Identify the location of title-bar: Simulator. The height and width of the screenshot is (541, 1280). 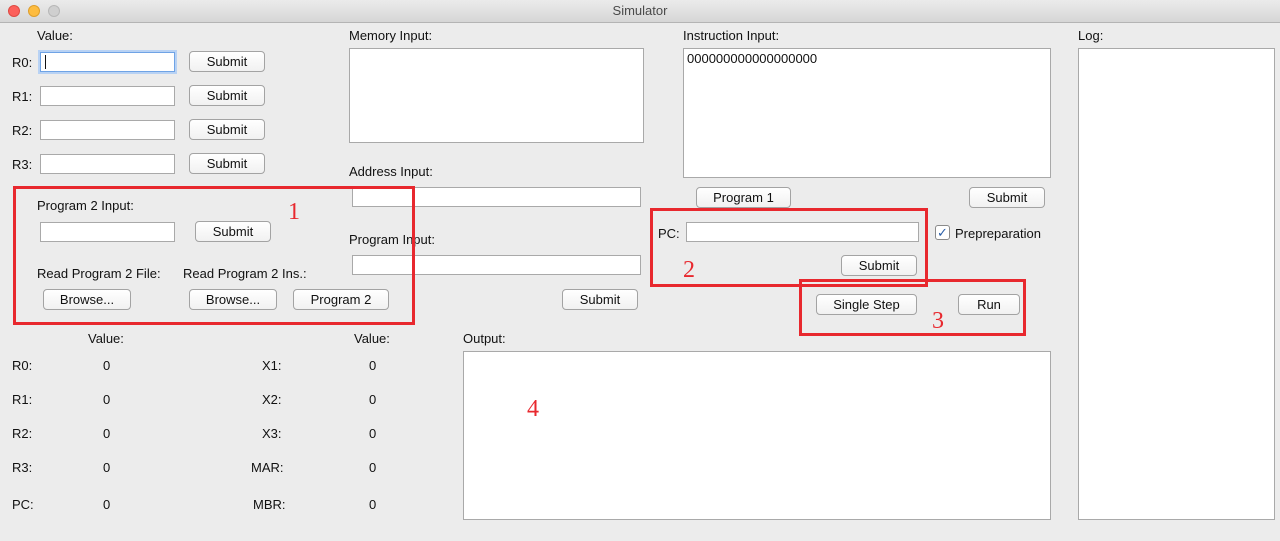
(640, 11).